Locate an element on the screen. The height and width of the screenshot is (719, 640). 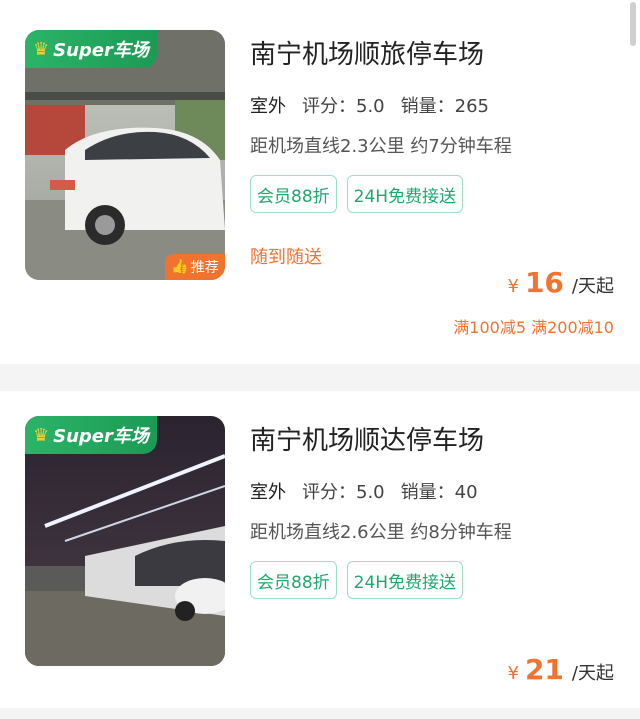
parking-meta: 室外 评分：5.0 销量：265 is located at coordinates (369, 106).